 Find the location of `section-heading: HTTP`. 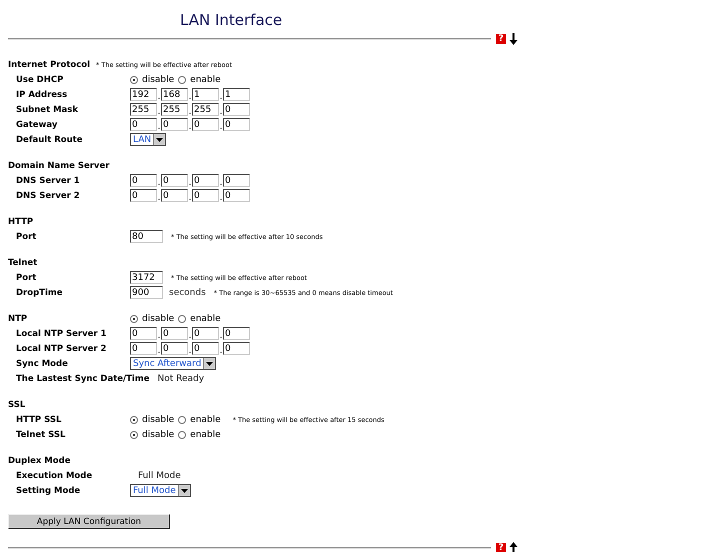

section-heading: HTTP is located at coordinates (21, 221).